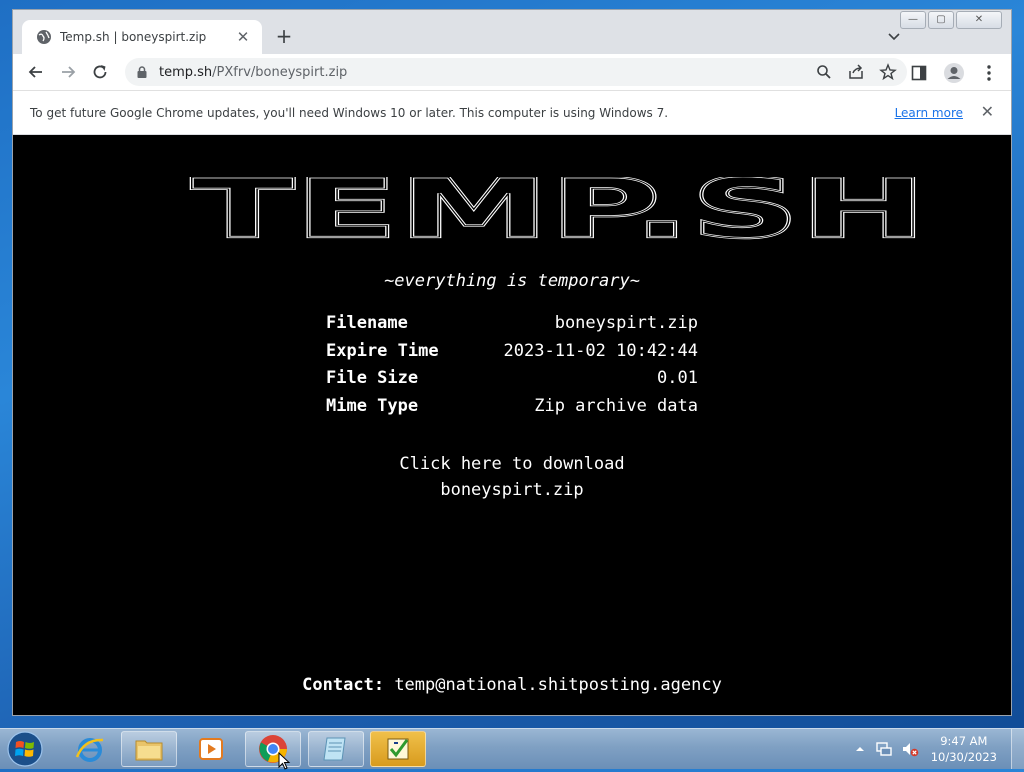  Describe the element at coordinates (36, 72) in the screenshot. I see `back-arrow-icon` at that location.